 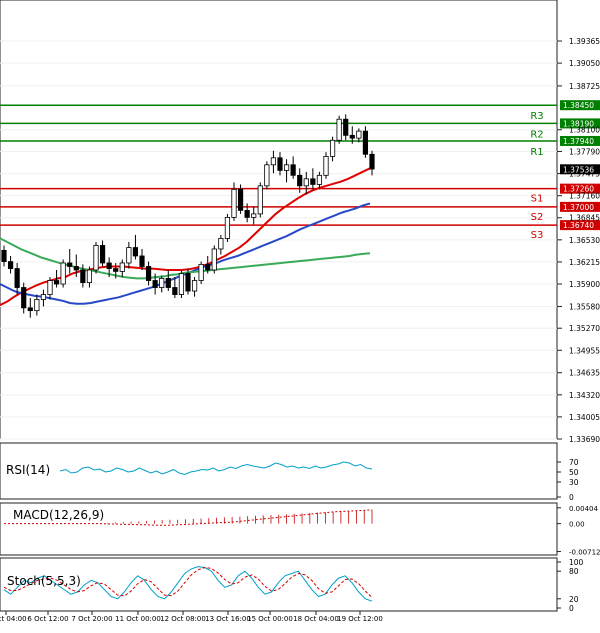 What do you see at coordinates (537, 235) in the screenshot?
I see `level-label-s3: S3` at bounding box center [537, 235].